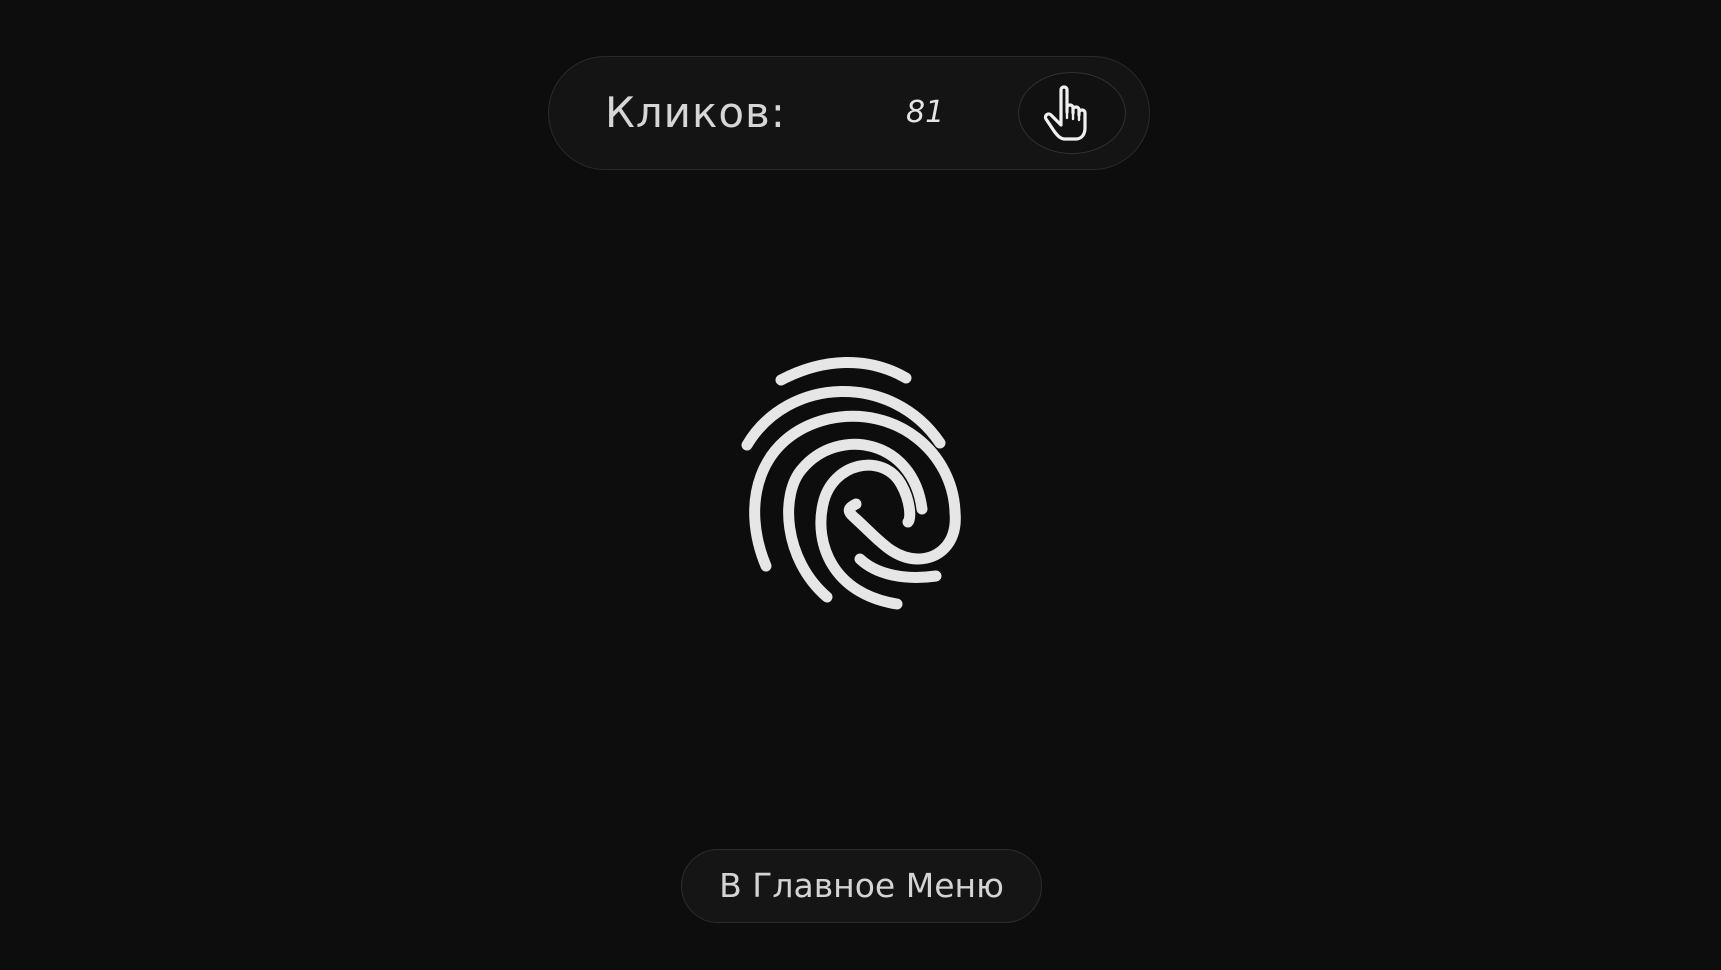  I want to click on main-menu-button: В Главное Меню, so click(861, 886).